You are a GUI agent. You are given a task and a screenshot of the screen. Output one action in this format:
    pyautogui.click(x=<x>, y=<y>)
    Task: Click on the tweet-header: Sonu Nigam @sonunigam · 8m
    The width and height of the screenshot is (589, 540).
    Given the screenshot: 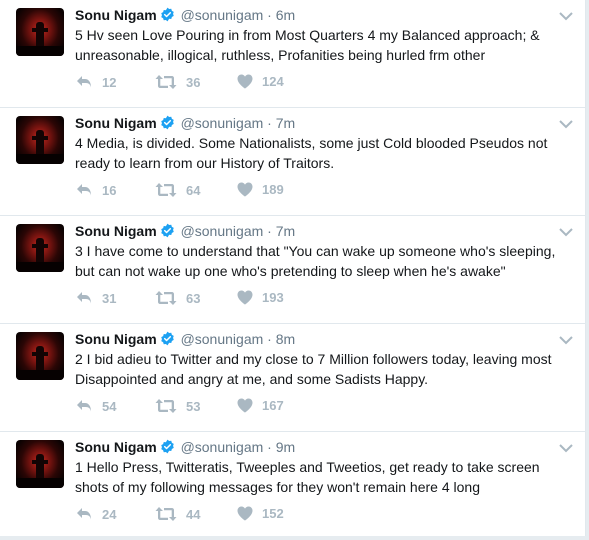 What is the action you would take?
    pyautogui.click(x=185, y=340)
    